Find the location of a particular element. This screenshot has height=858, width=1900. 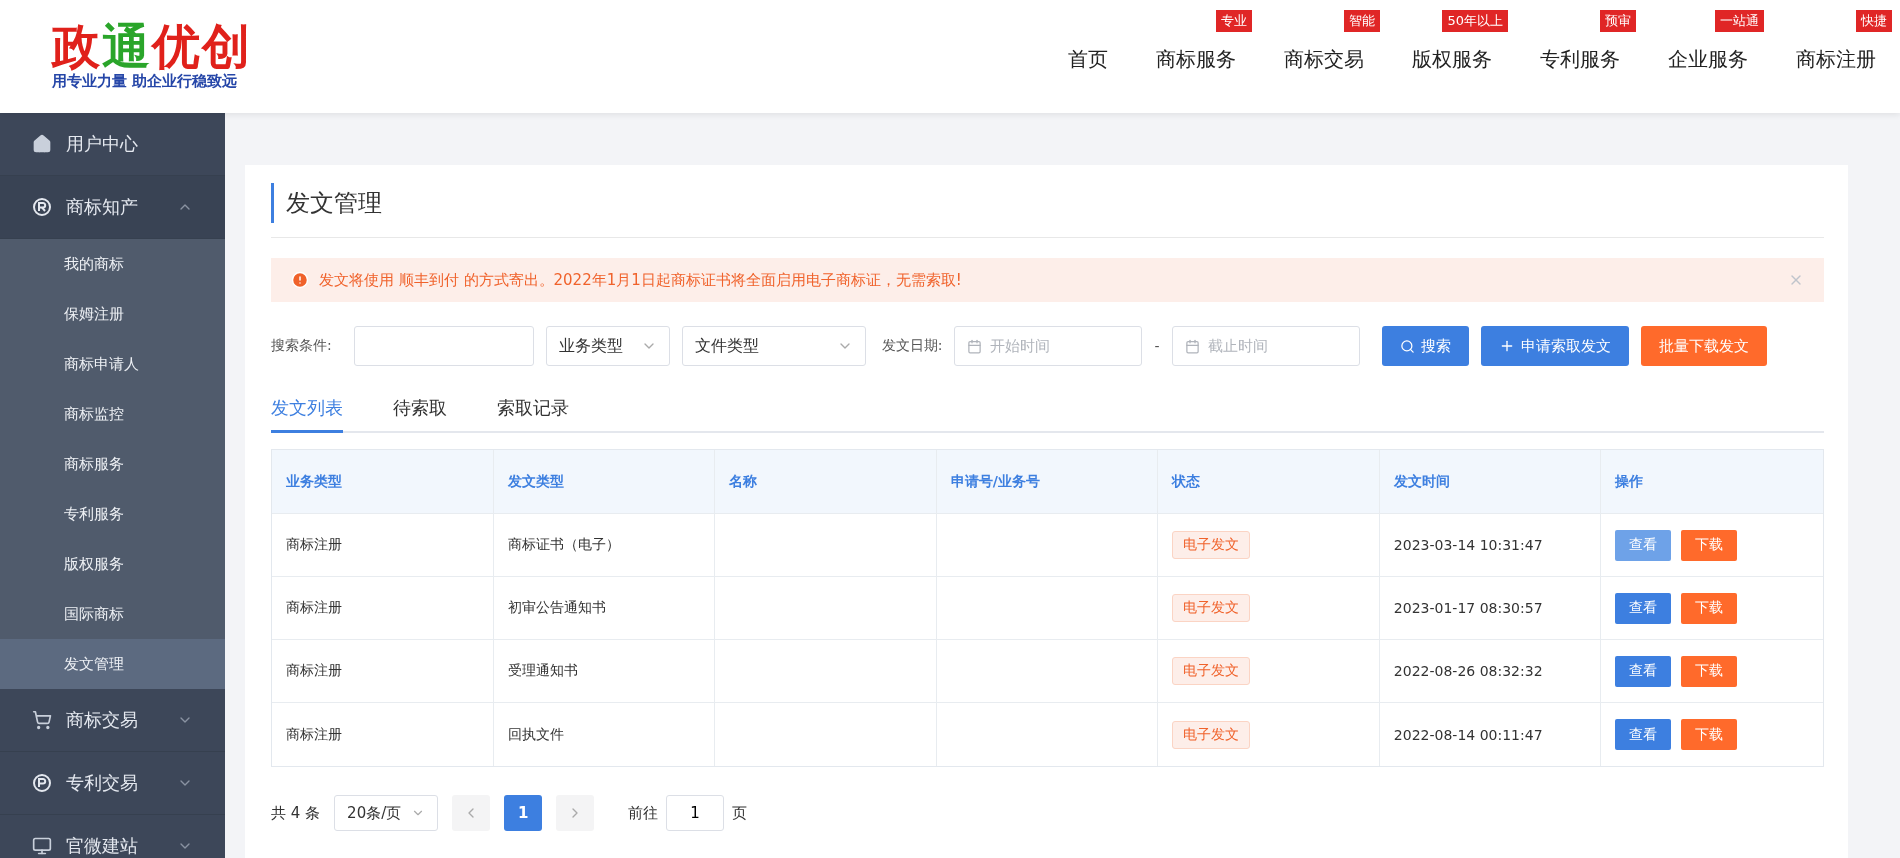

nav-link: 专利服务 is located at coordinates (1580, 59).